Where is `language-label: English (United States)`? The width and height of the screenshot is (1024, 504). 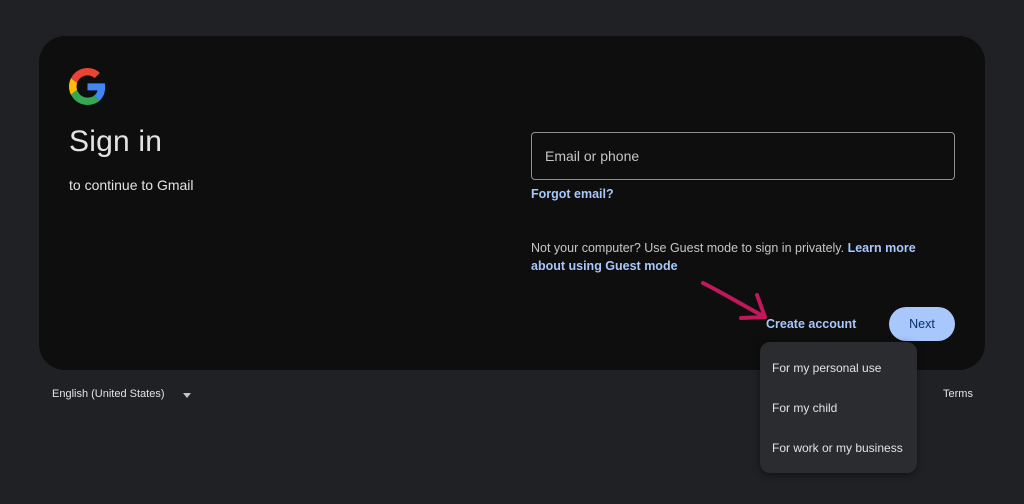 language-label: English (United States) is located at coordinates (108, 394).